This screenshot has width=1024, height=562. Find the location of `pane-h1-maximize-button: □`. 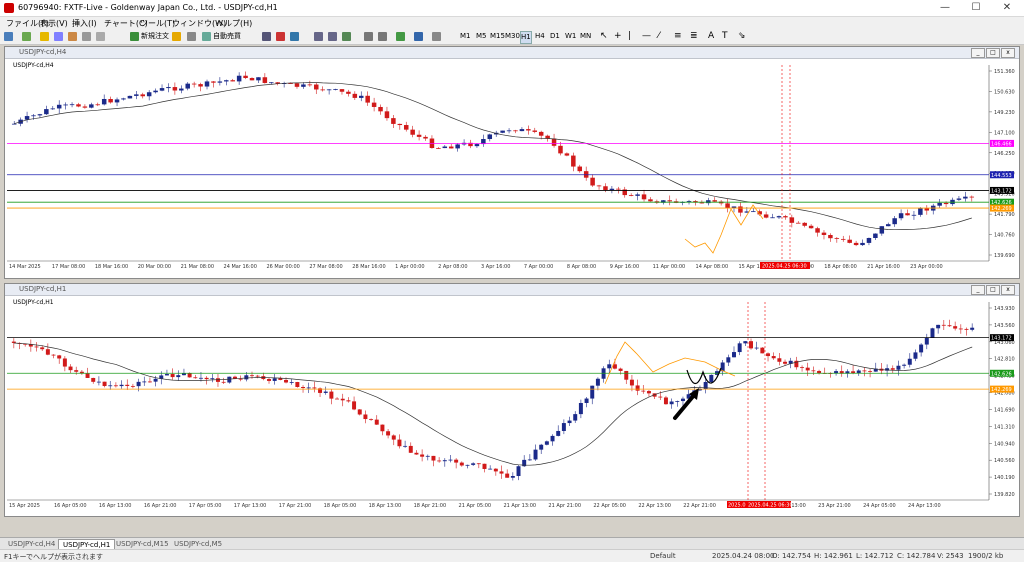

pane-h1-maximize-button: □ is located at coordinates (993, 290).